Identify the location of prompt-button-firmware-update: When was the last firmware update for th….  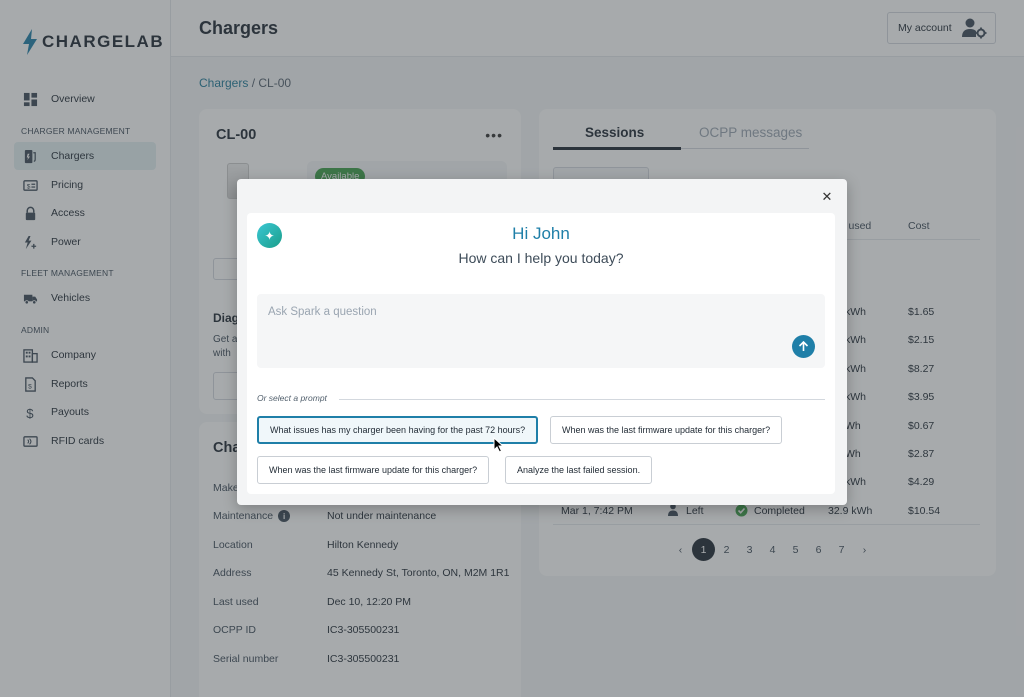
(666, 430).